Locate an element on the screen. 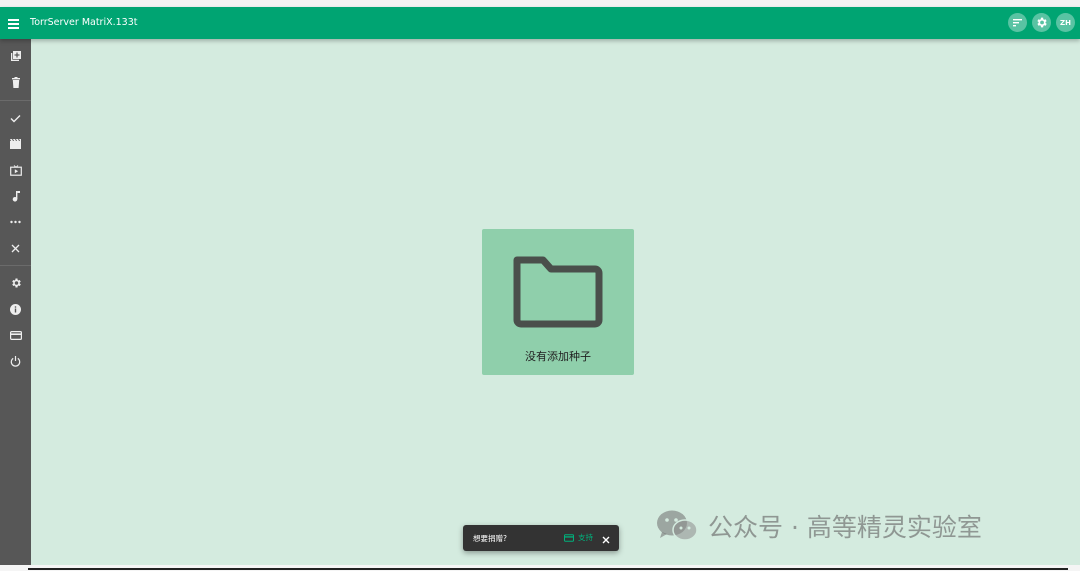 This screenshot has height=571, width=1080. watermark-text: 公众号 · 高等精灵实验室 is located at coordinates (845, 527).